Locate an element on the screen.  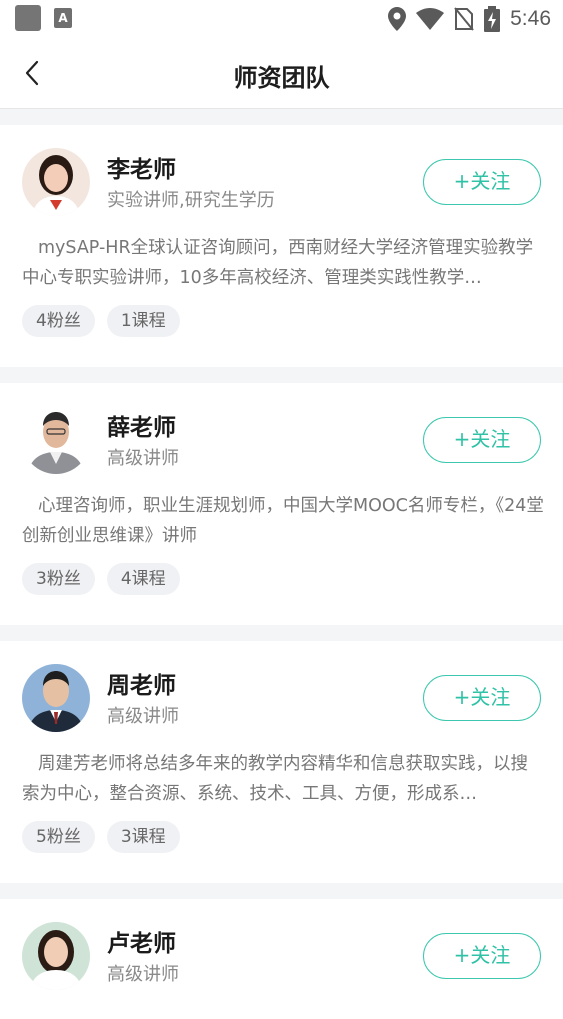
notification-a-icon: A is located at coordinates (63, 18).